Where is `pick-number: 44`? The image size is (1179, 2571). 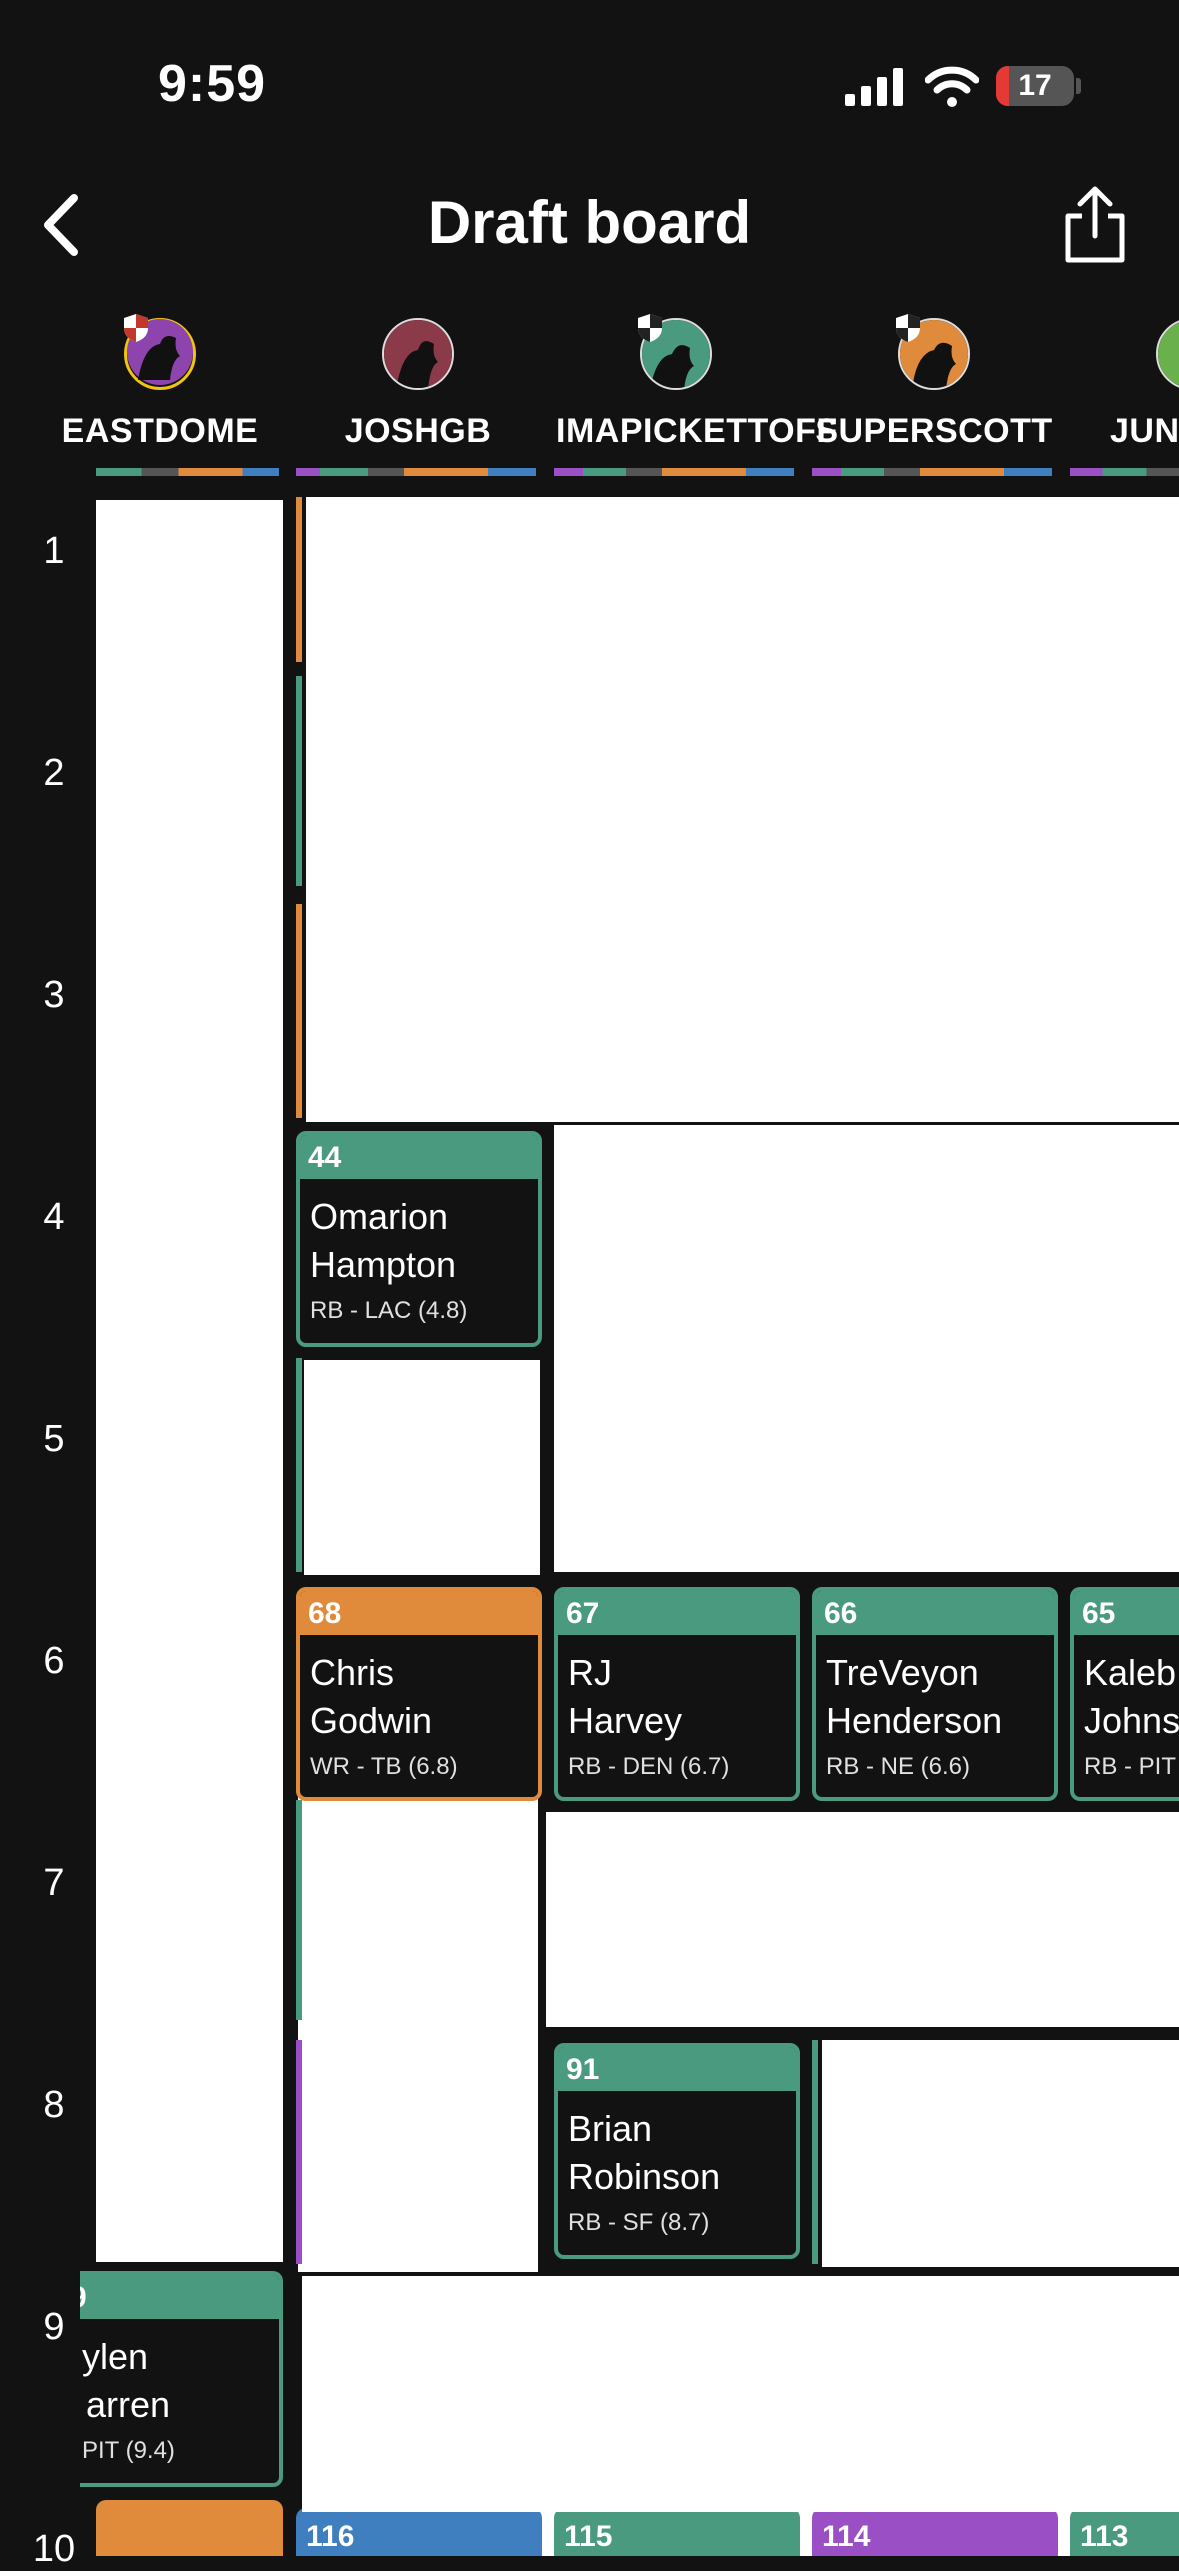
pick-number: 44 is located at coordinates (419, 1157).